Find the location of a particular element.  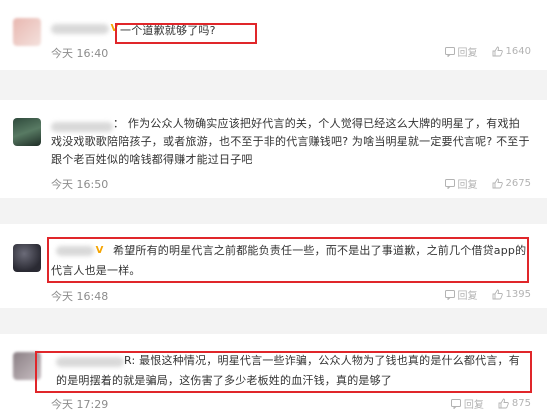

comment-time: 今天 16:48 is located at coordinates (80, 296).